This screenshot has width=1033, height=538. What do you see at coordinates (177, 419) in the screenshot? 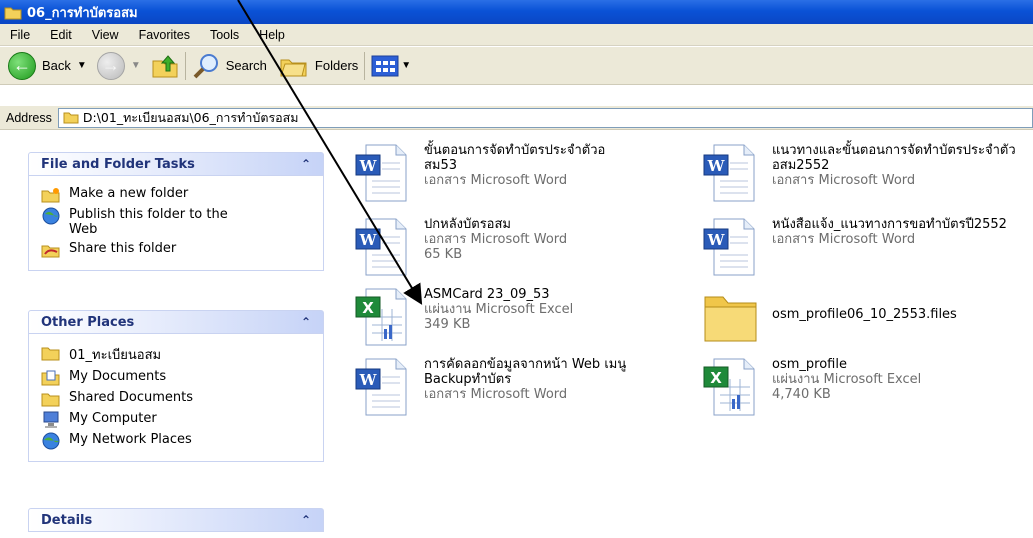
I see `place-my-computer: My Computer` at bounding box center [177, 419].